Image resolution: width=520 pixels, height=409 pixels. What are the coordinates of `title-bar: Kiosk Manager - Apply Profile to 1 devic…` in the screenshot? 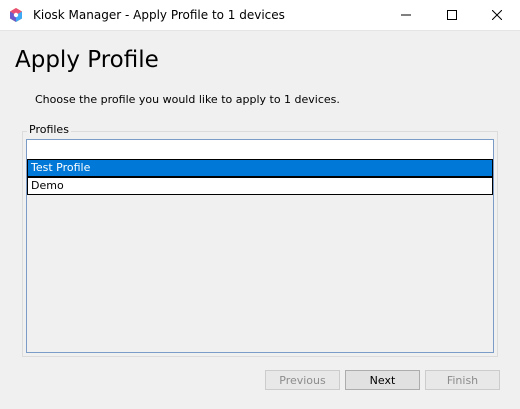 It's located at (260, 15).